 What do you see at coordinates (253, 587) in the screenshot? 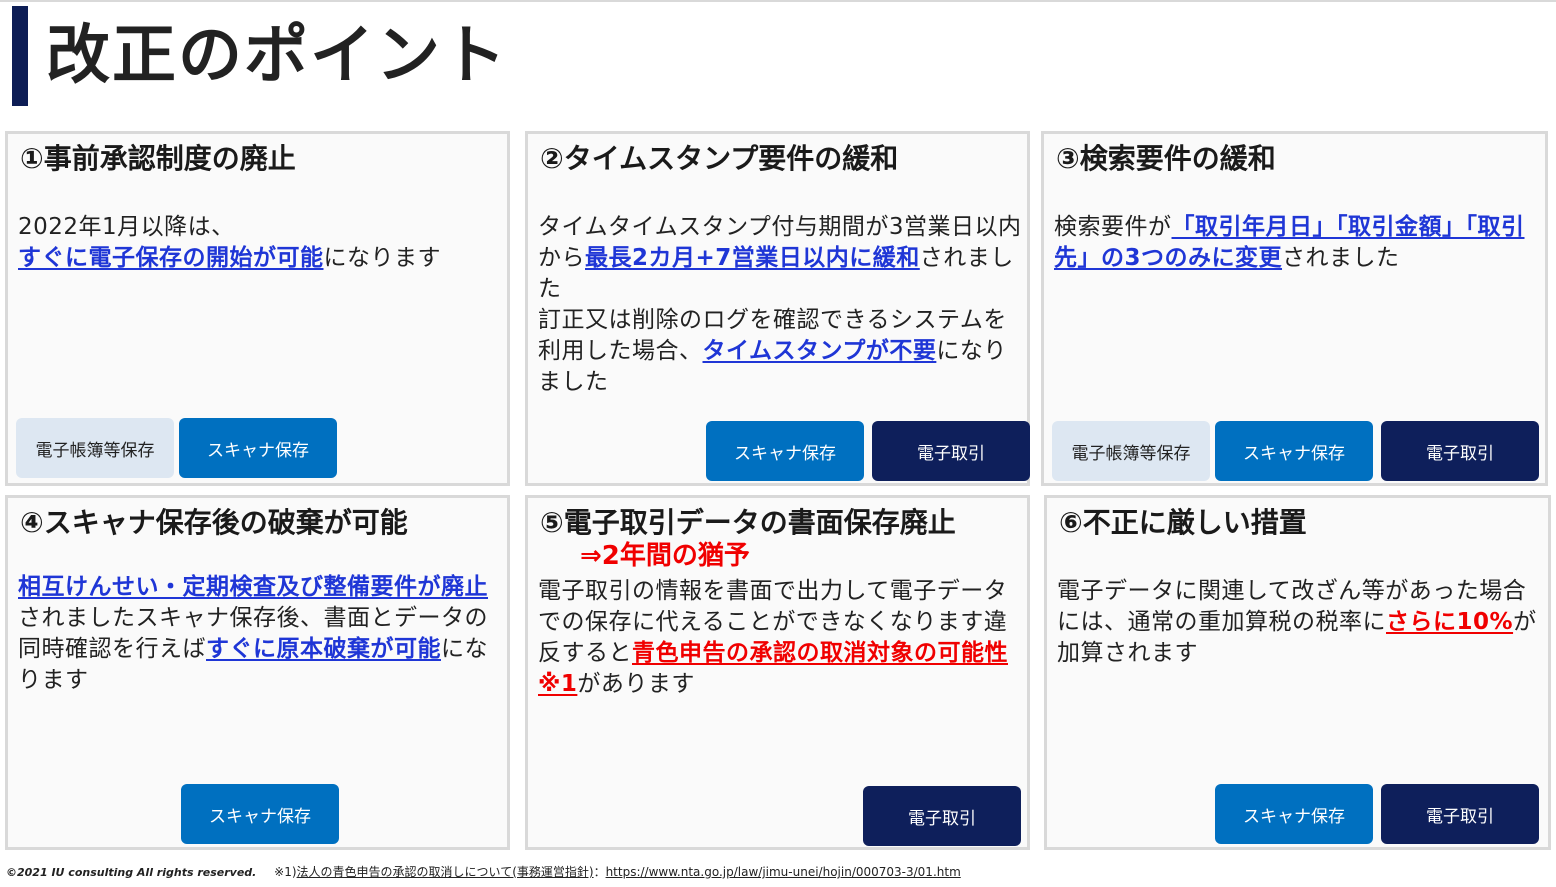
I see `highlight-text: 相互けんせい・定期検査及び整備要件が廃止` at bounding box center [253, 587].